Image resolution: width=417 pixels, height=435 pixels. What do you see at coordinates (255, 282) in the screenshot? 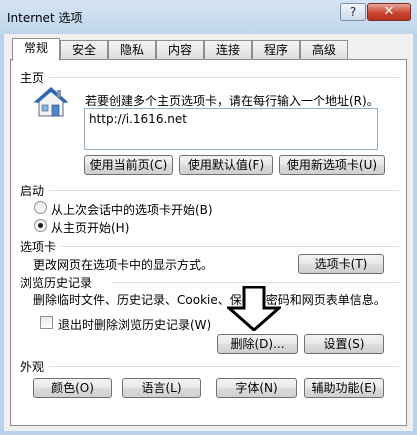
I see `history-separator` at bounding box center [255, 282].